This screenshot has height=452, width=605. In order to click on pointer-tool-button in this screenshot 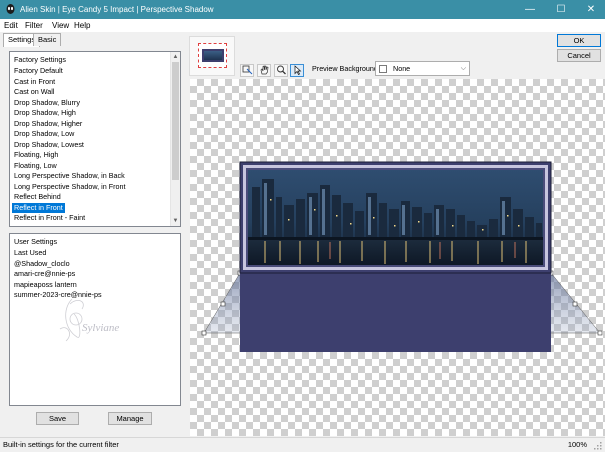, I will do `click(297, 70)`.